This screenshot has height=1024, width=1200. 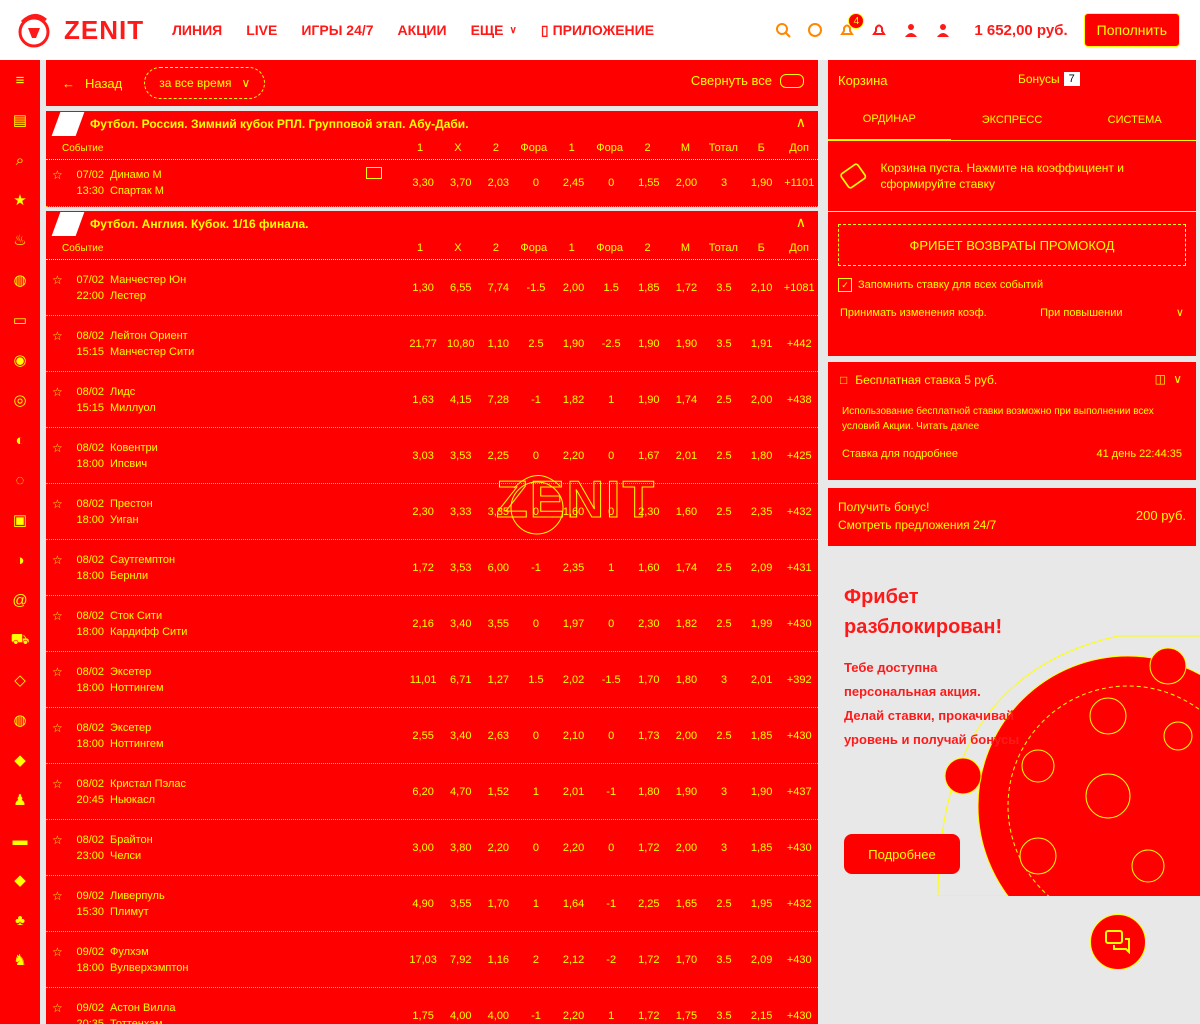 What do you see at coordinates (687, 568) in the screenshot?
I see `odd-cell: 1,74` at bounding box center [687, 568].